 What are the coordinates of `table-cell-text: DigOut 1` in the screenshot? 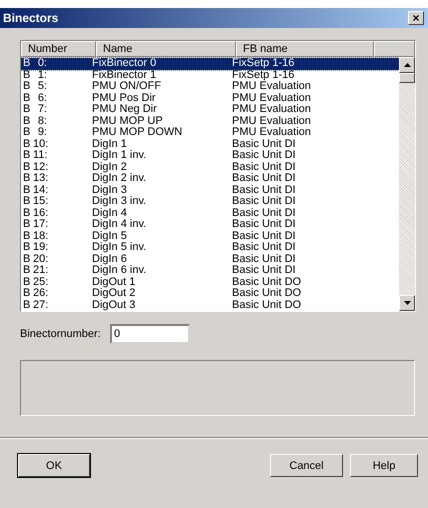 It's located at (114, 282).